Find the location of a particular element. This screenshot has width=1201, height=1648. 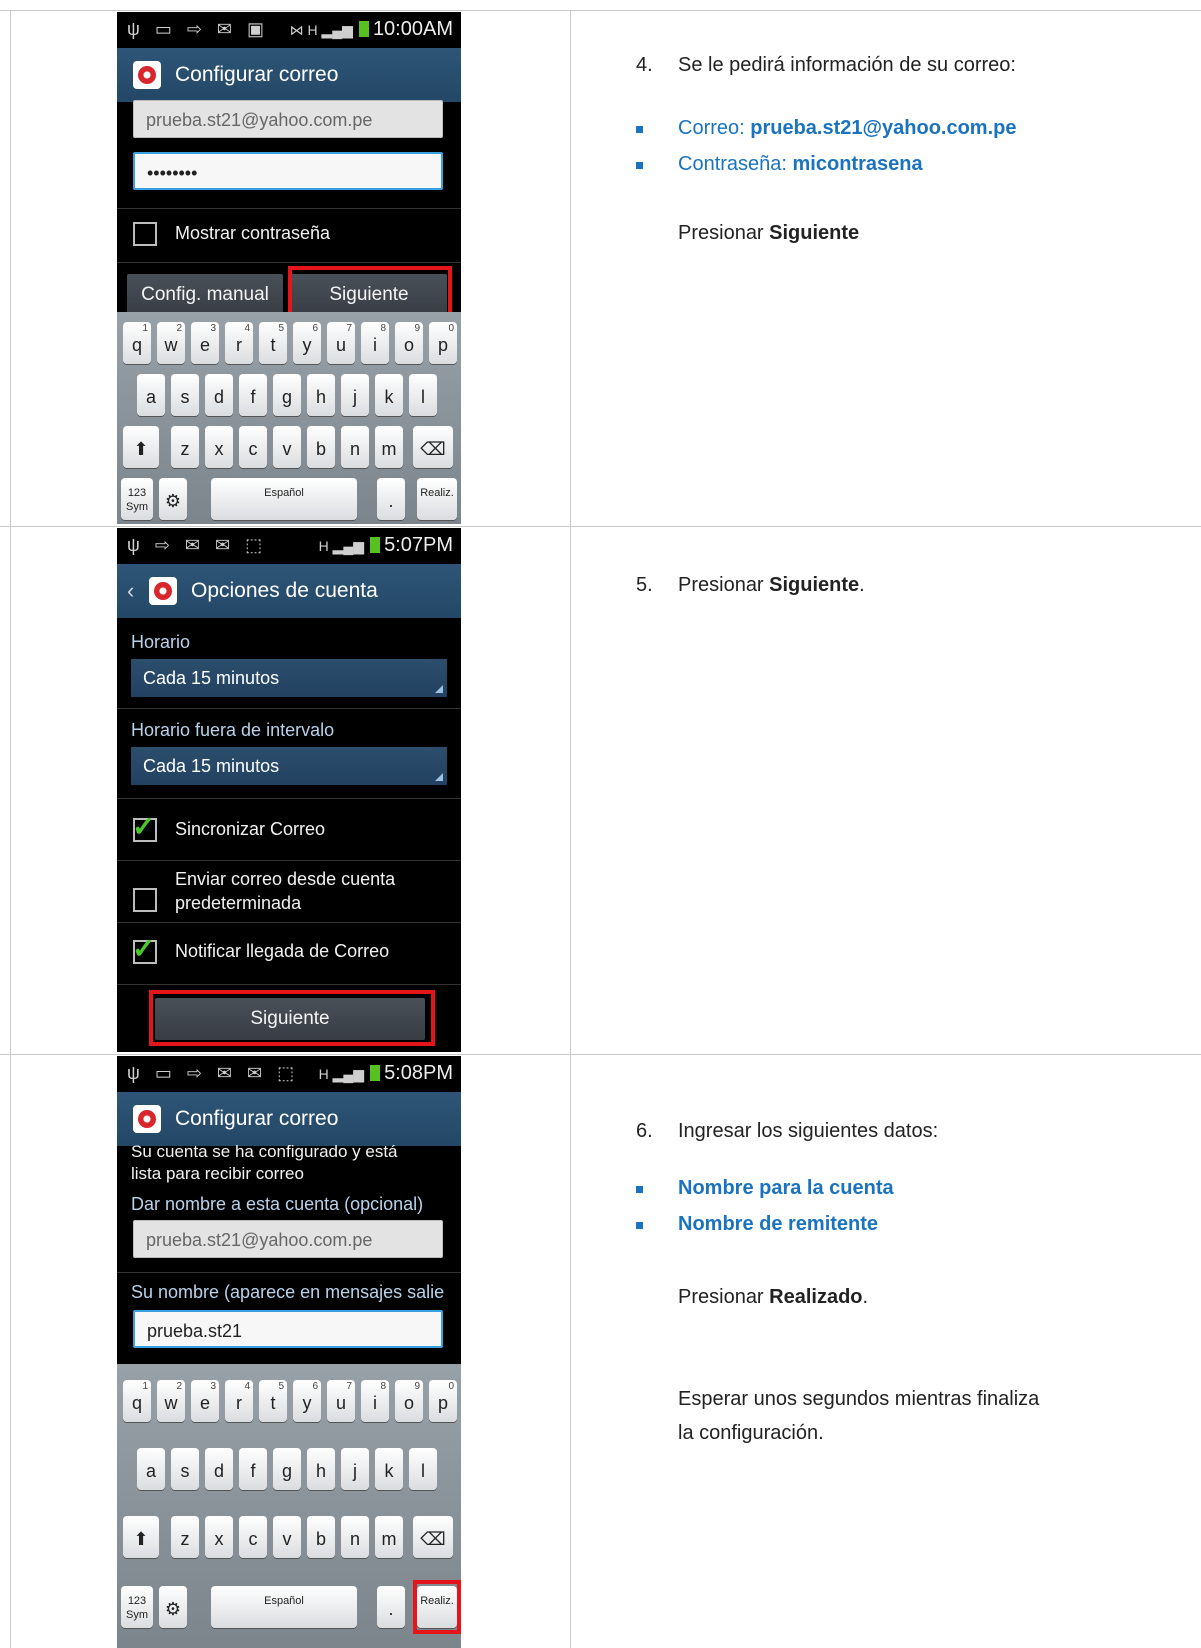

email-field: prueba.st21@yahoo.com.pe is located at coordinates (288, 119).